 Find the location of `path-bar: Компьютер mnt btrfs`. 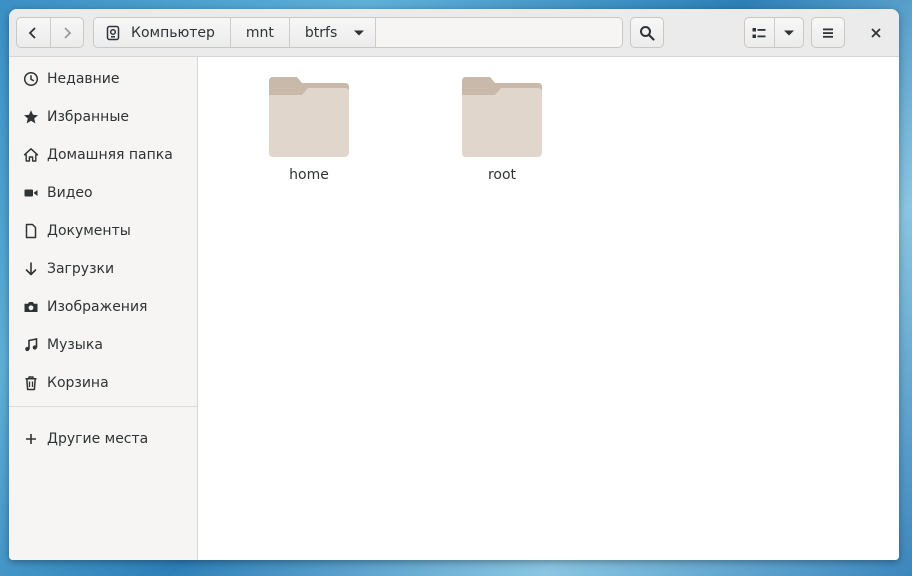

path-bar: Компьютер mnt btrfs is located at coordinates (358, 32).